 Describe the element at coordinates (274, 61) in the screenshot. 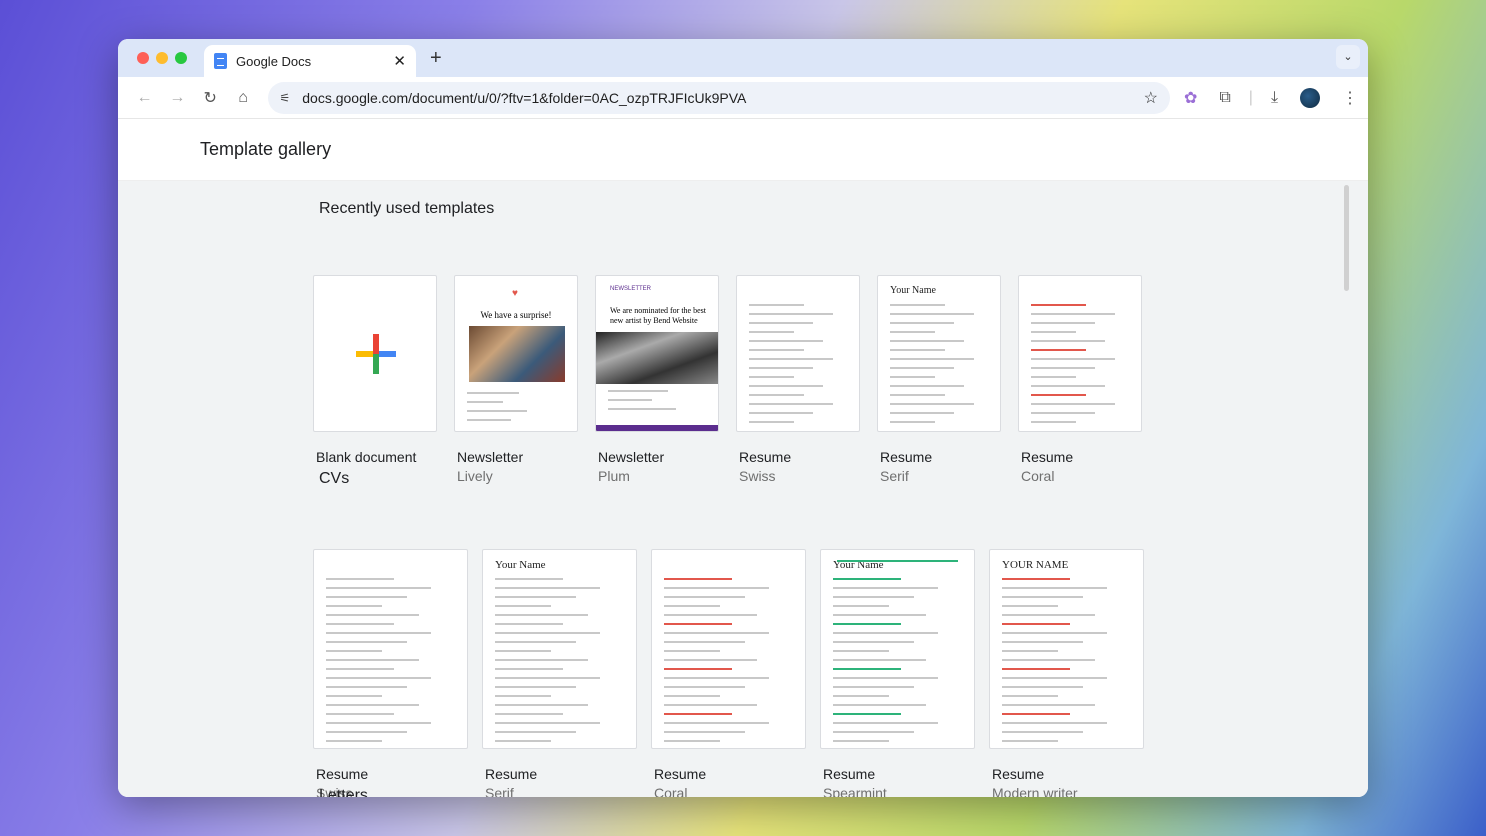

I see `tab-title: Google Docs` at that location.